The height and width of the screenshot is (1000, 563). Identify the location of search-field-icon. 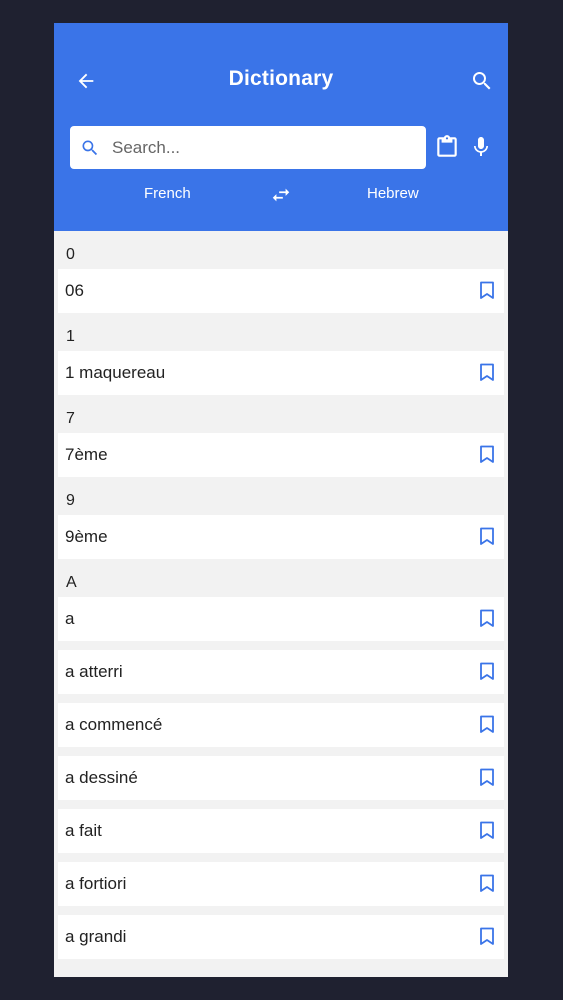
(90, 148).